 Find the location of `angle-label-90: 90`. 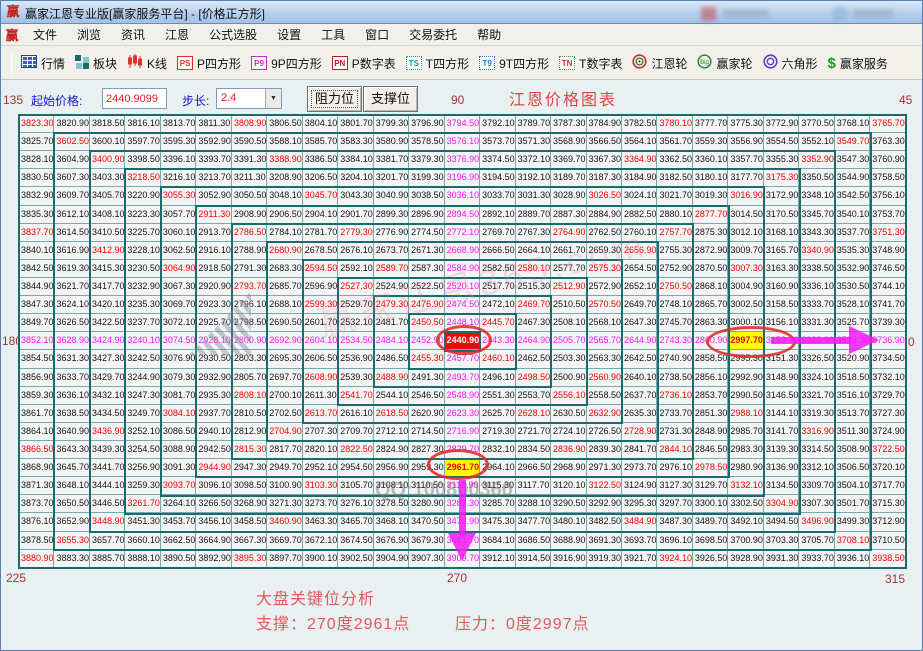

angle-label-90: 90 is located at coordinates (458, 100).